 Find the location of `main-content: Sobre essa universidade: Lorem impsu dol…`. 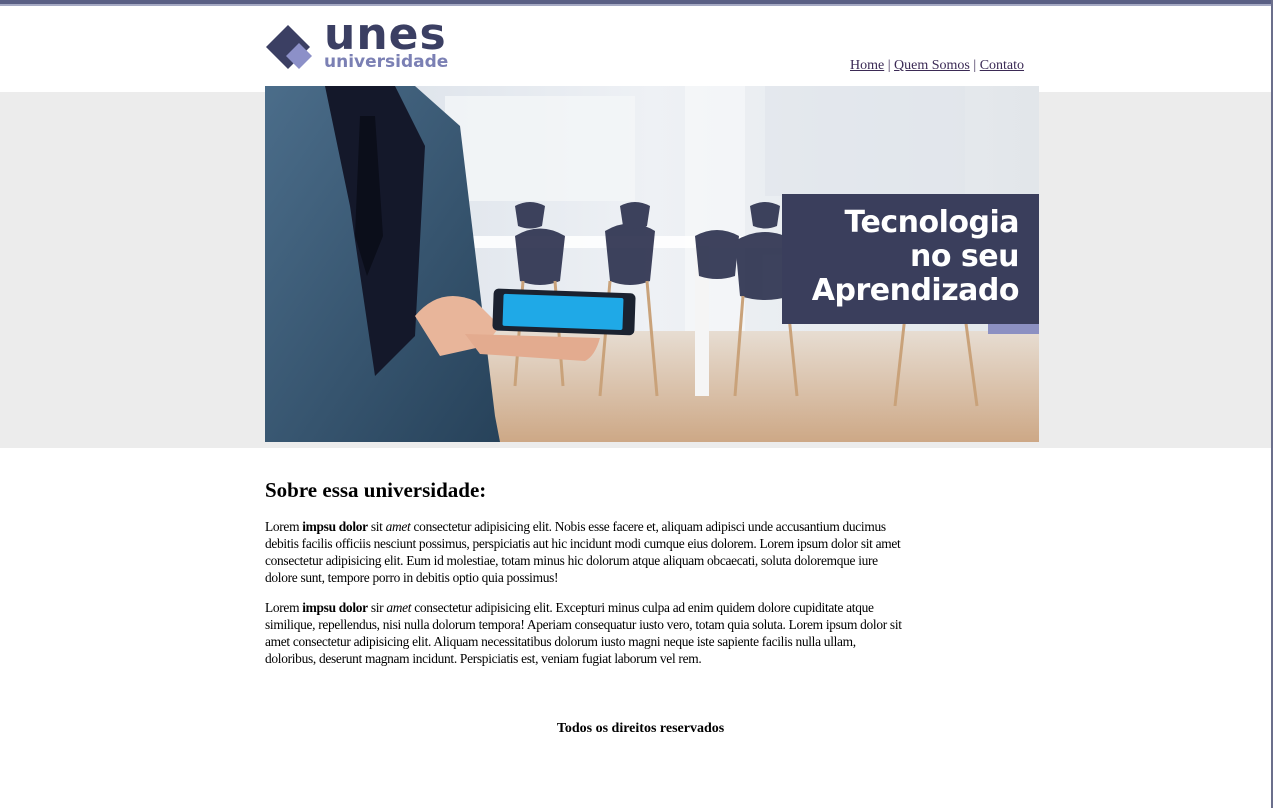

main-content: Sobre essa universidade: Lorem impsu dol… is located at coordinates (585, 579).